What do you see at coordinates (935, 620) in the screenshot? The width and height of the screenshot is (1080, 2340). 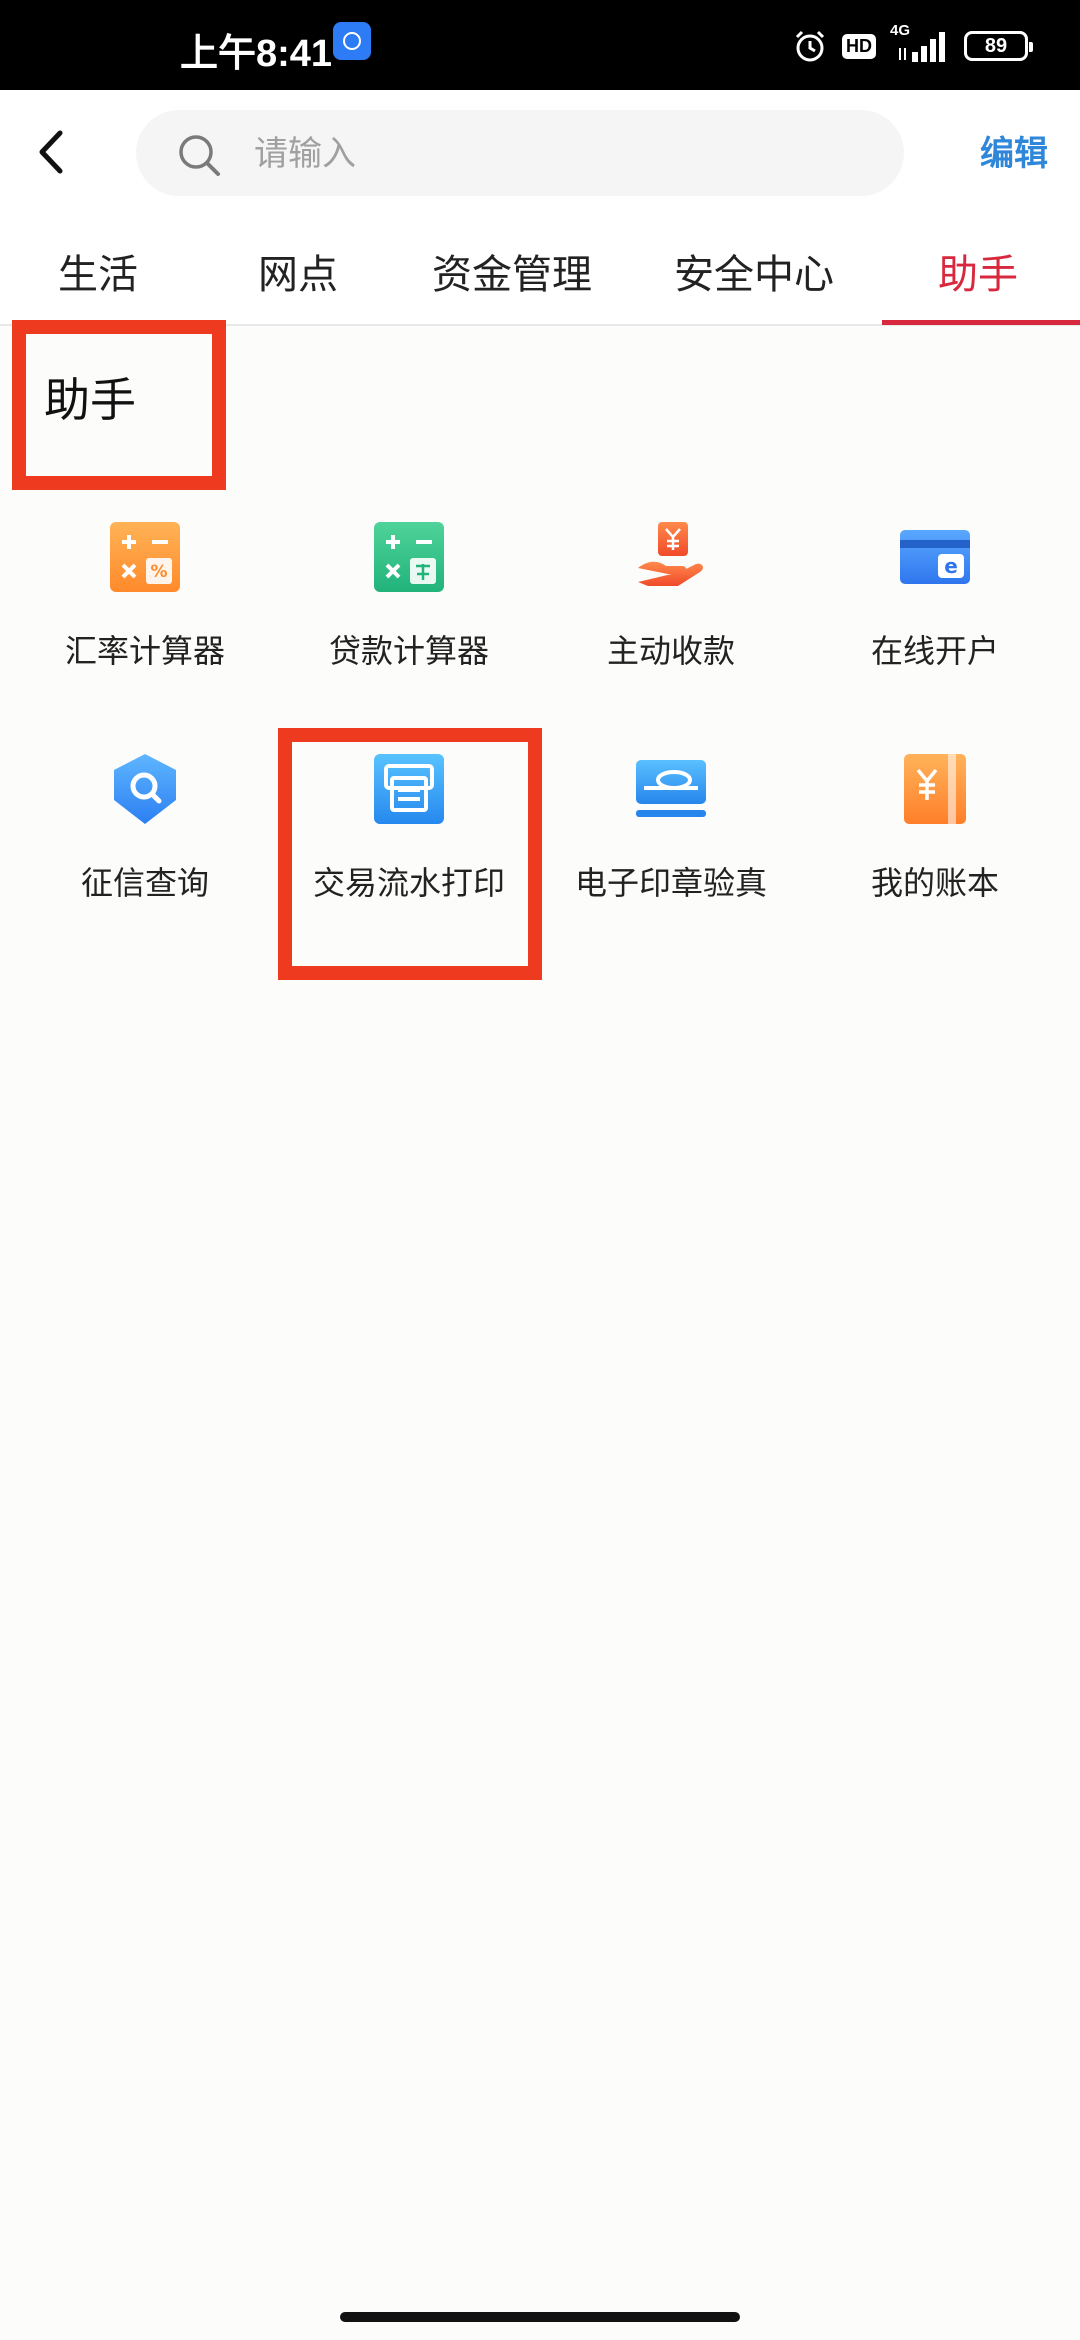 I see `tile-online-account: e 在线开户` at bounding box center [935, 620].